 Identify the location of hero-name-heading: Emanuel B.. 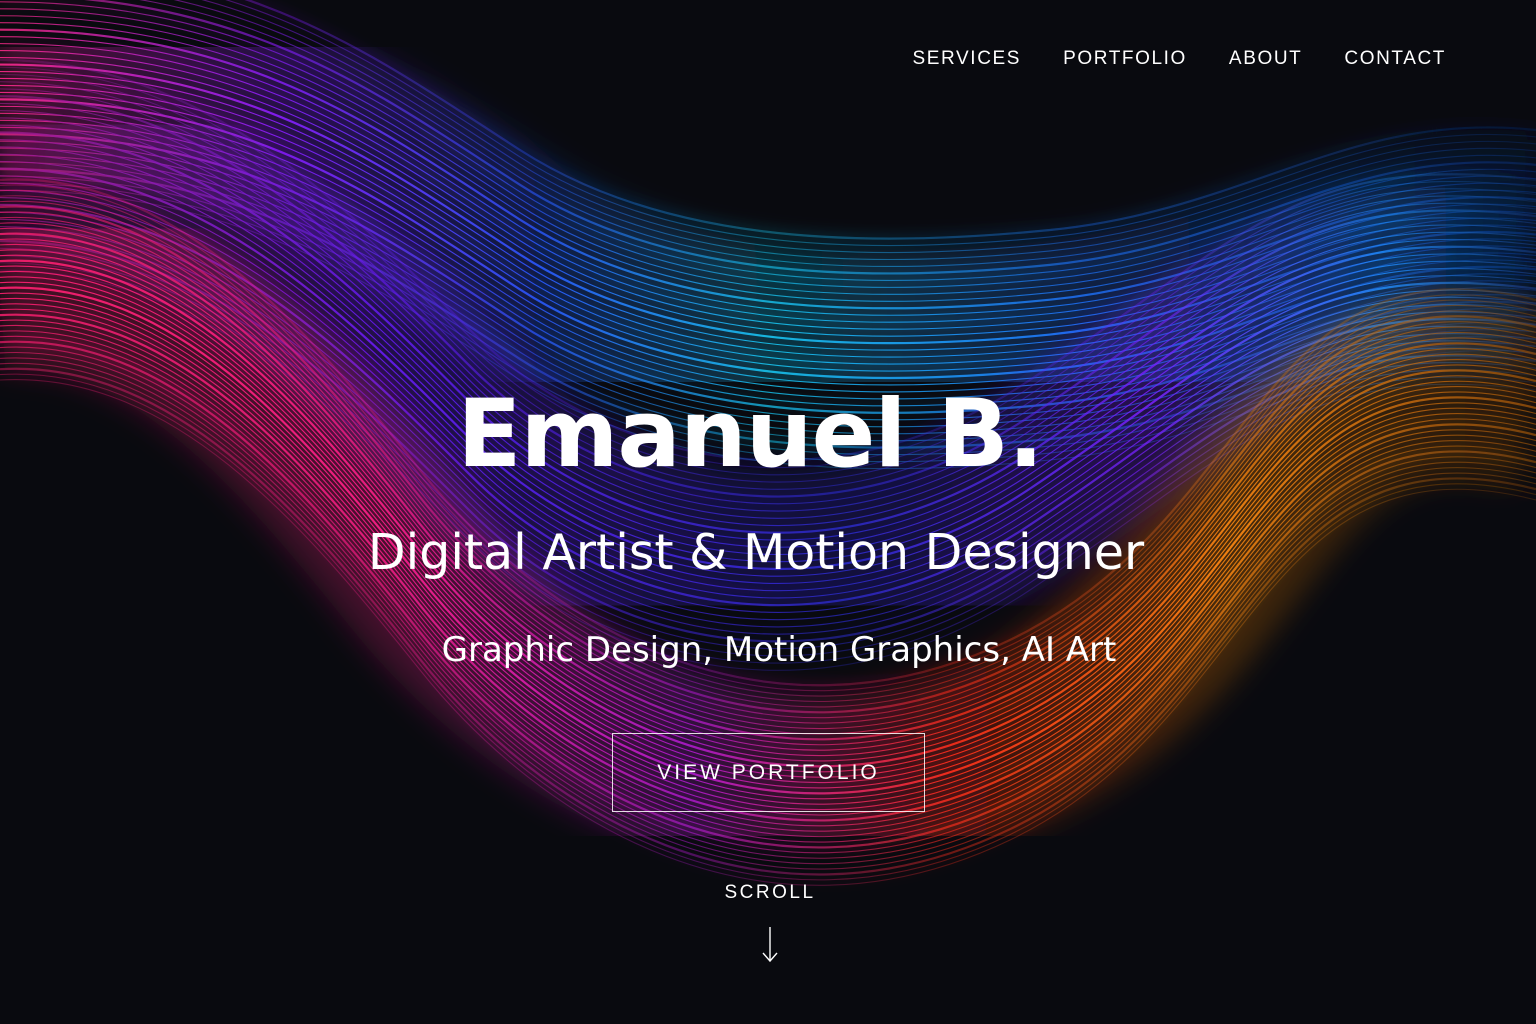
(750, 434).